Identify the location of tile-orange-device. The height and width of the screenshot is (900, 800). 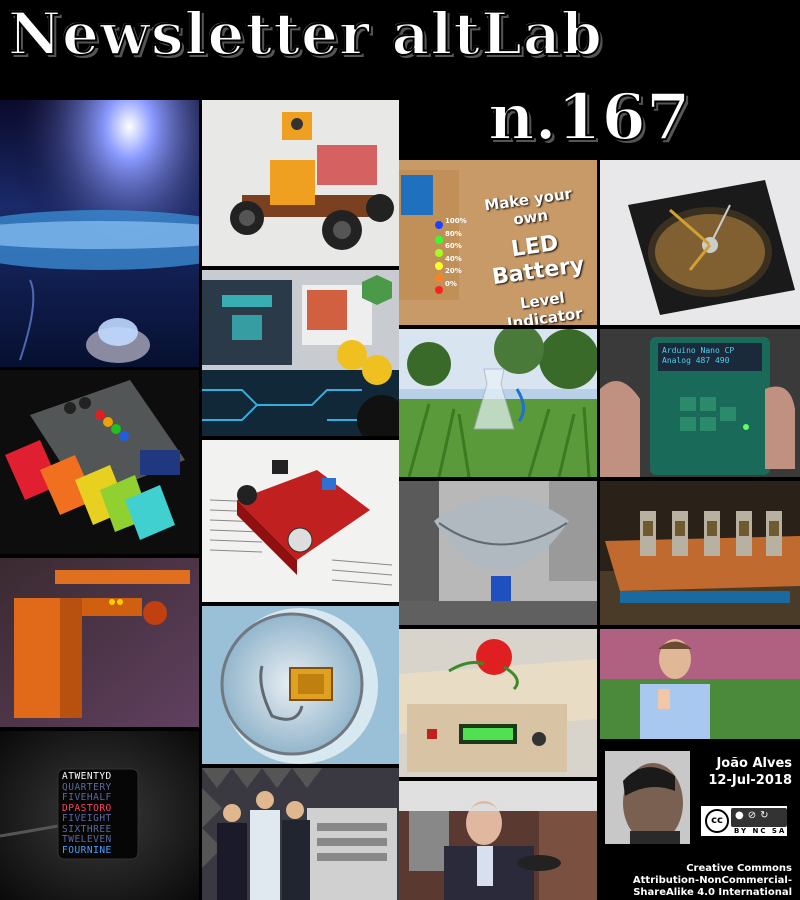
(99, 642).